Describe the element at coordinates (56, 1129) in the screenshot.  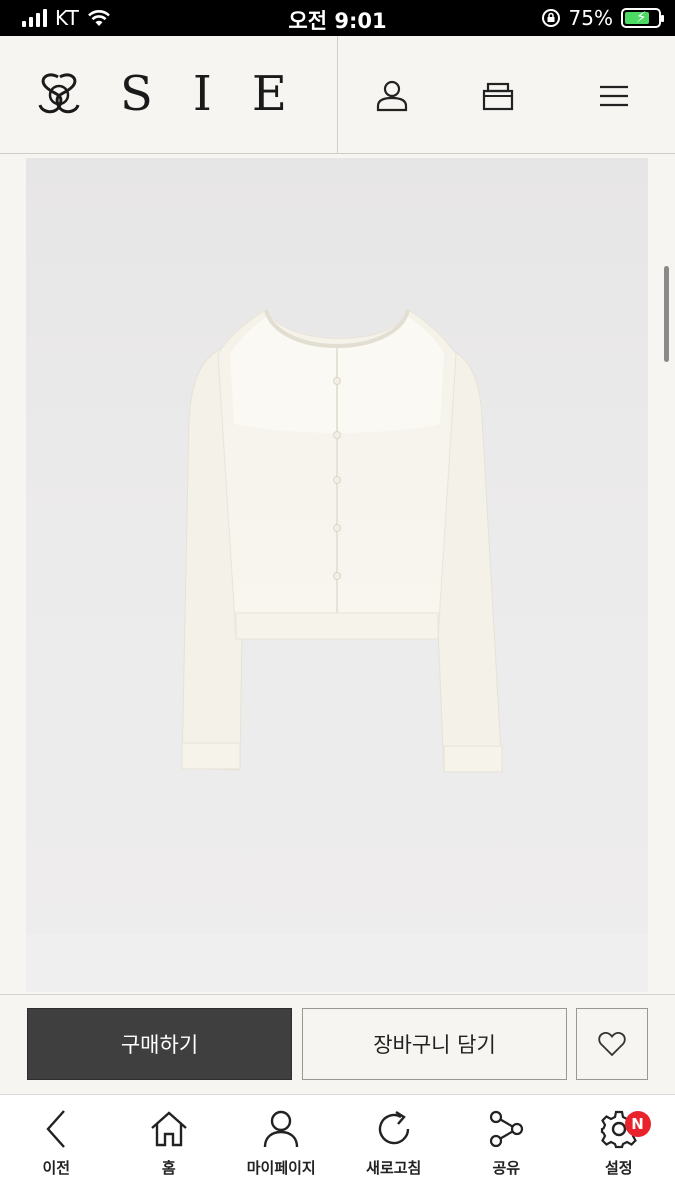
I see `back-arrow-icon` at that location.